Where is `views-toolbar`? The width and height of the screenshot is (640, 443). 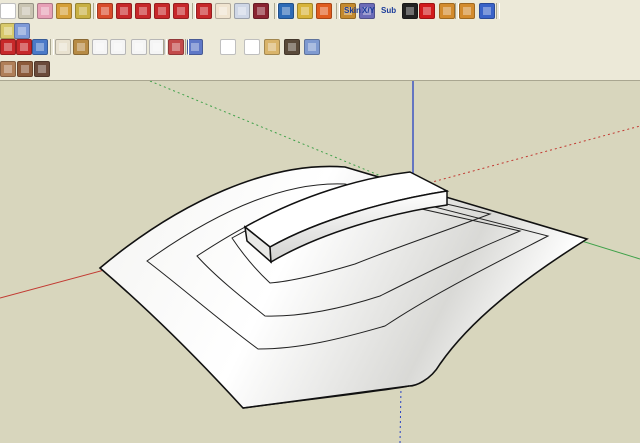 views-toolbar is located at coordinates (320, 48).